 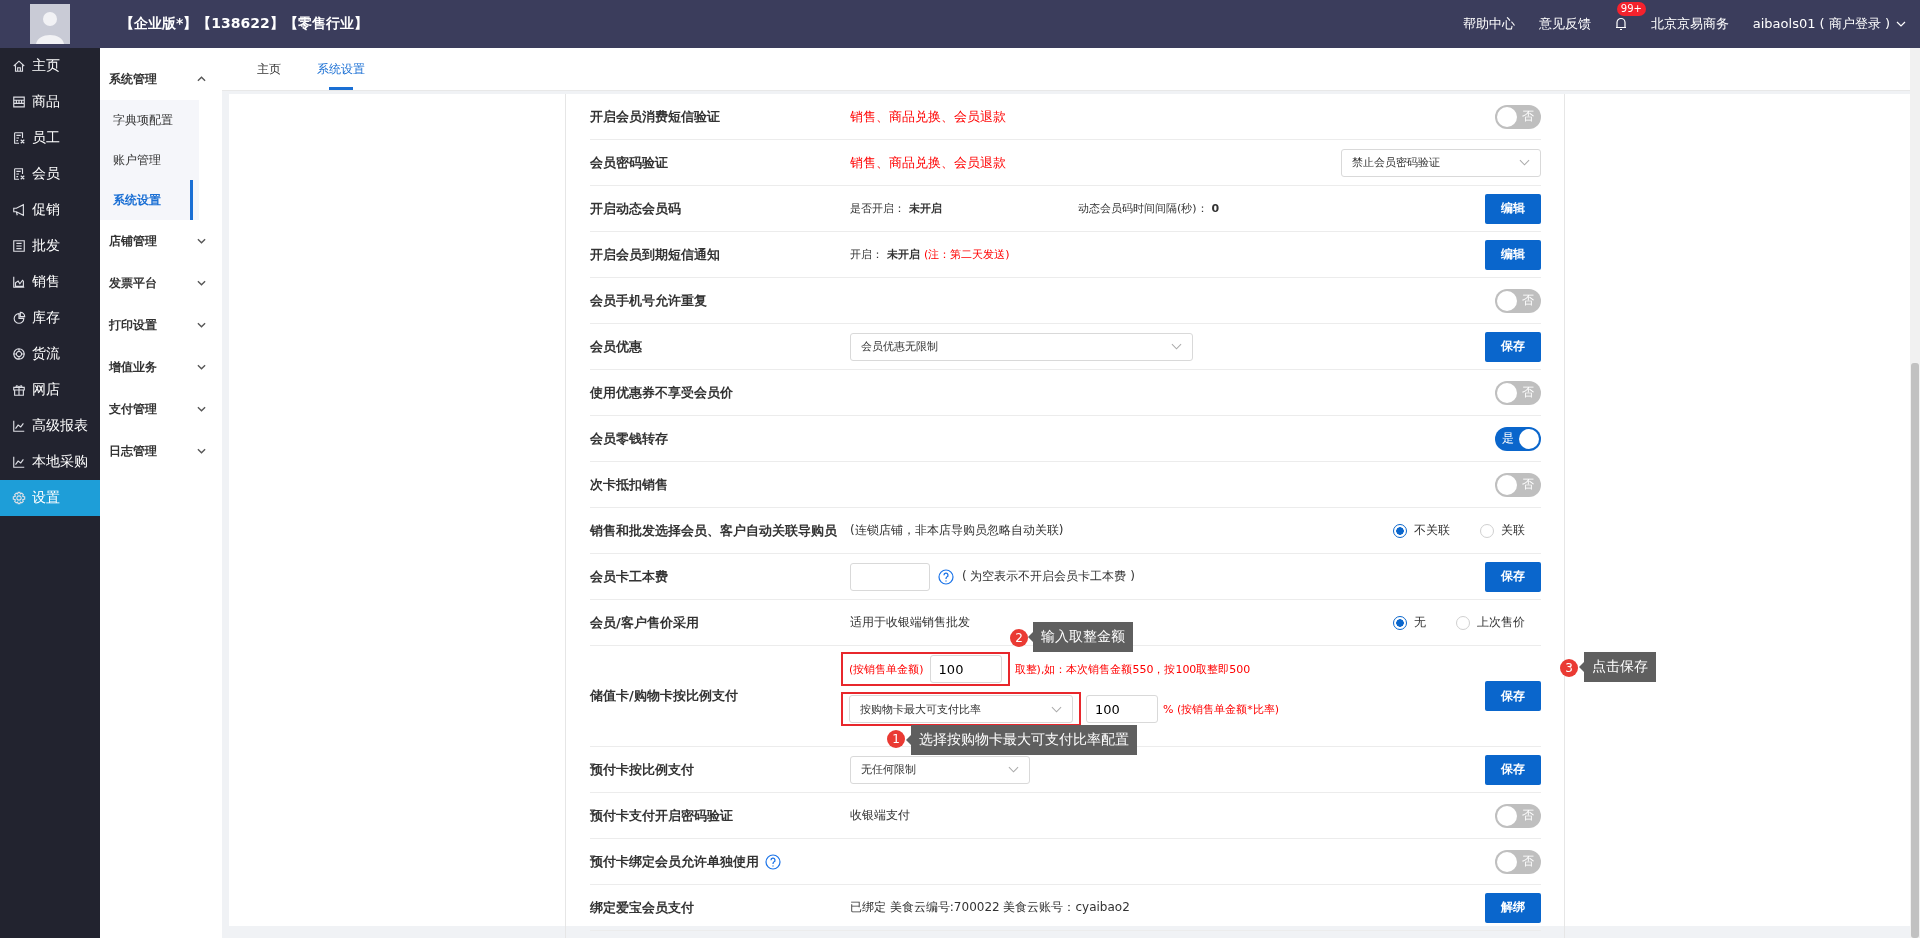 I want to click on setting-label: 绑定爱宝会员支付, so click(x=642, y=907).